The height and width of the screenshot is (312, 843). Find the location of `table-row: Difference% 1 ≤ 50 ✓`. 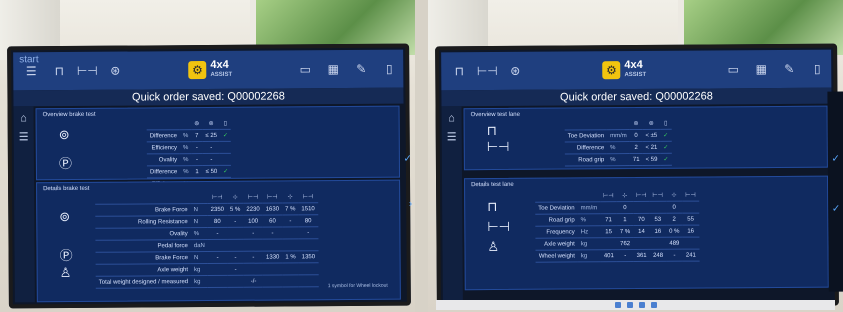

table-row: Difference% 1 ≤ 50 ✓ is located at coordinates (189, 171).